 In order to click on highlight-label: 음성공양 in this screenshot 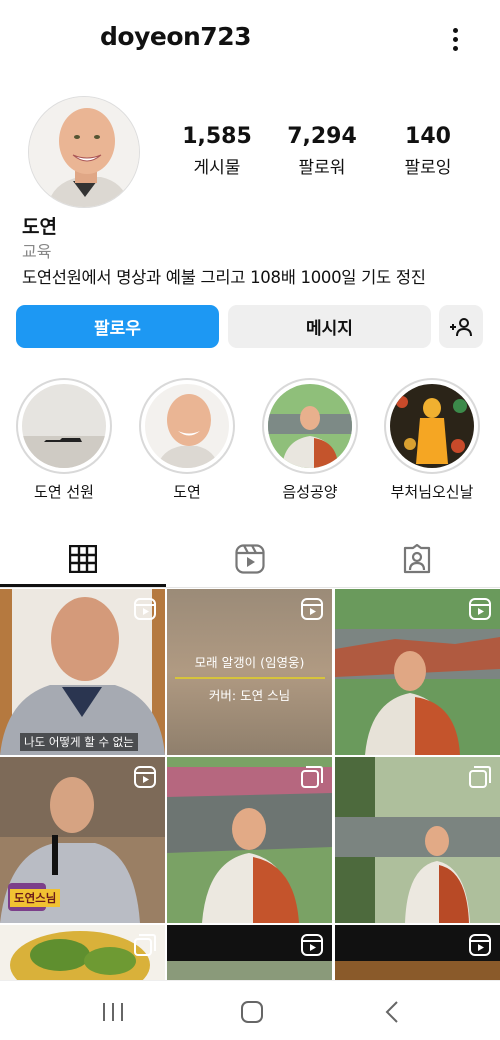, I will do `click(310, 492)`.